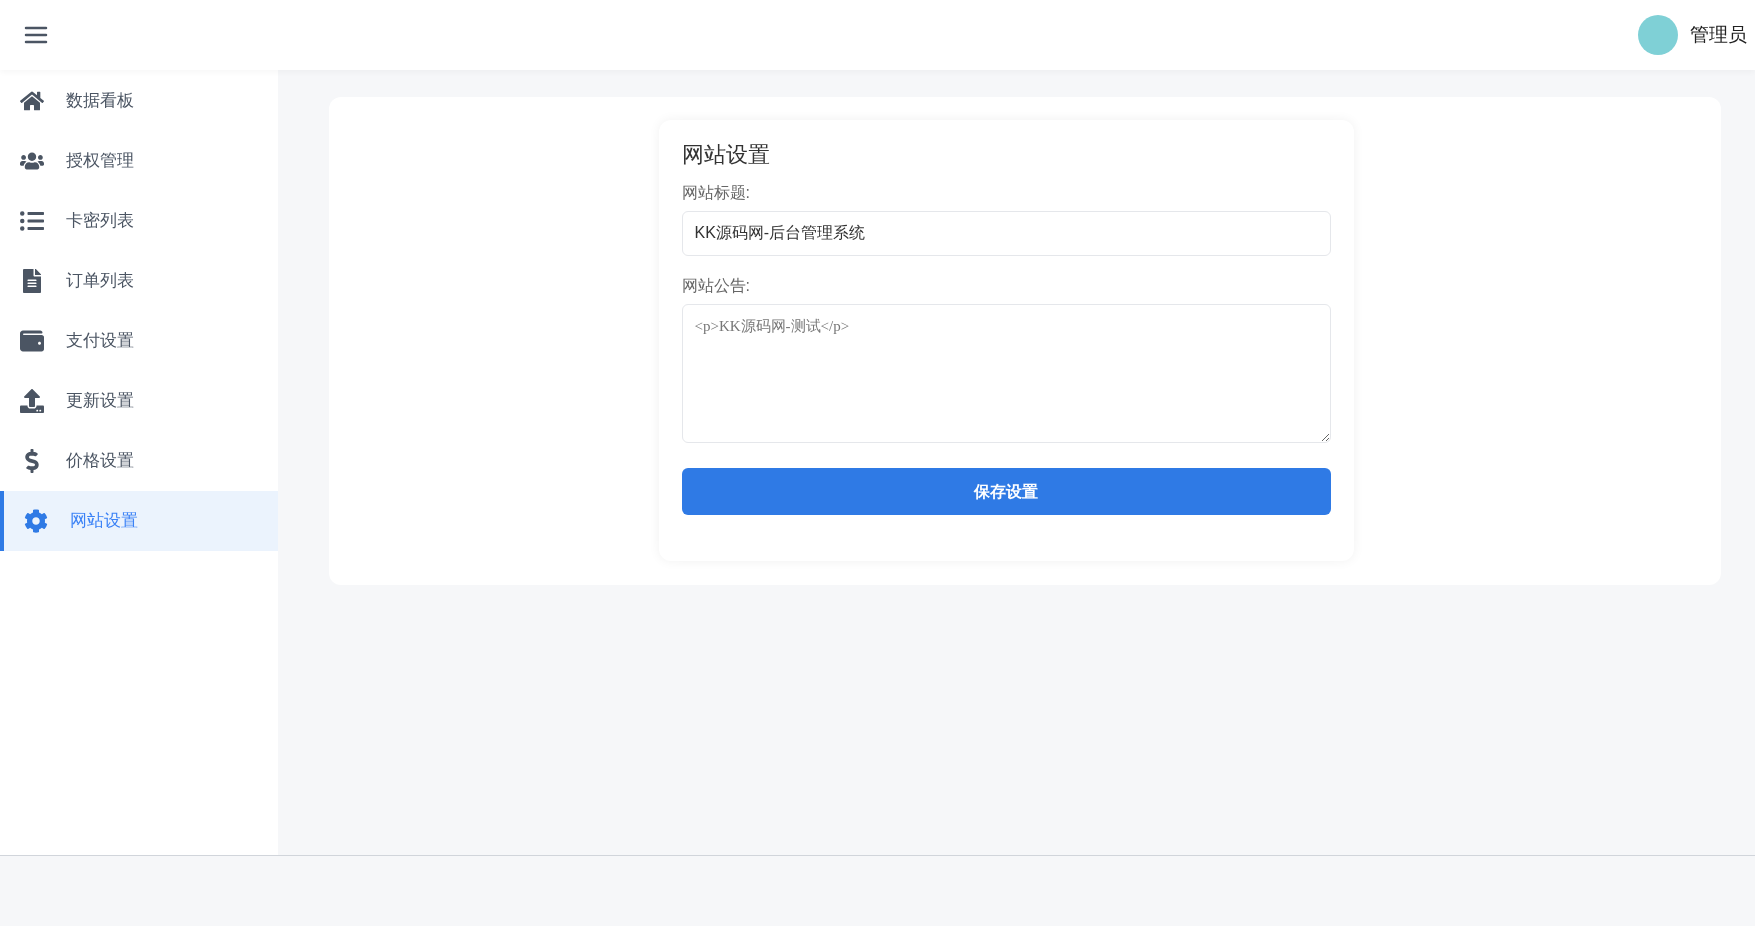 The height and width of the screenshot is (926, 1755). I want to click on sidebar-item: 支付设置, so click(139, 341).